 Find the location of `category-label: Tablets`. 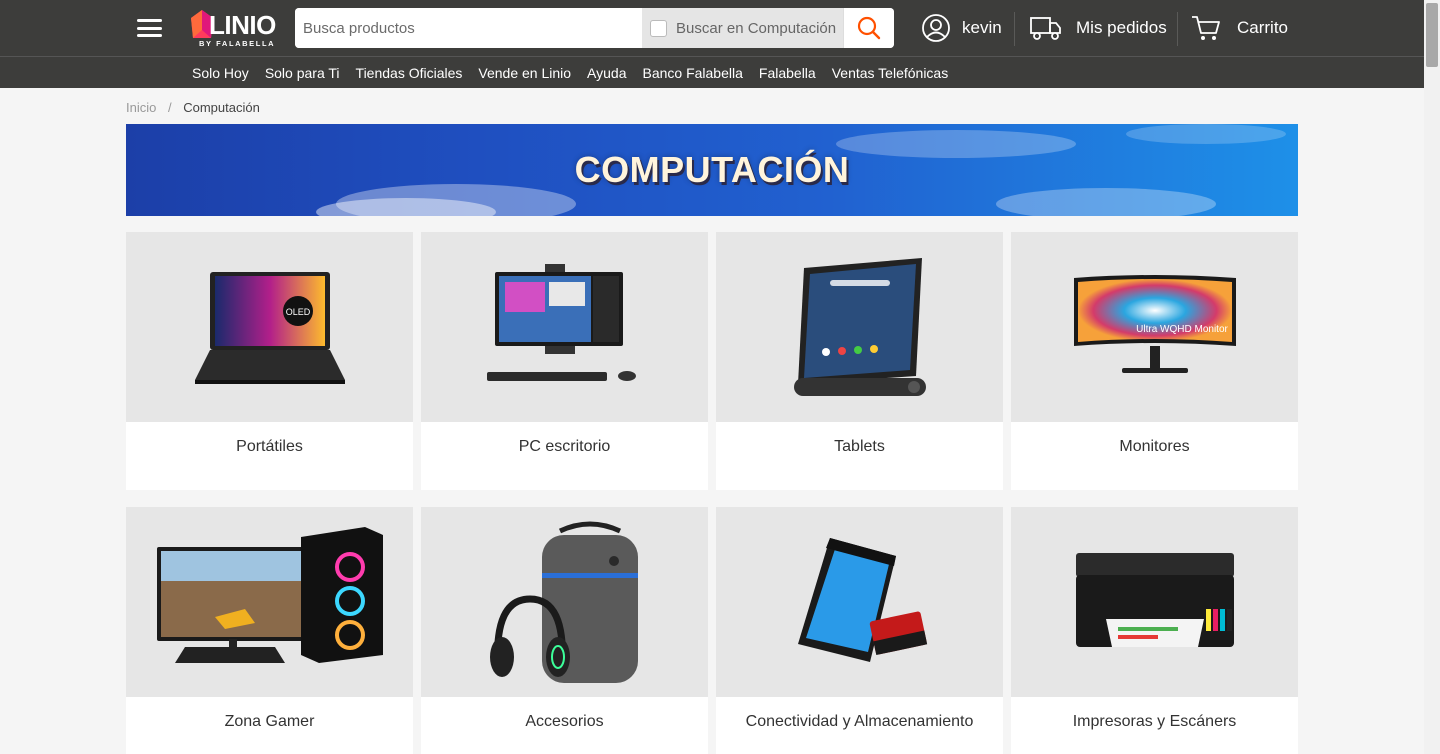

category-label: Tablets is located at coordinates (859, 446).